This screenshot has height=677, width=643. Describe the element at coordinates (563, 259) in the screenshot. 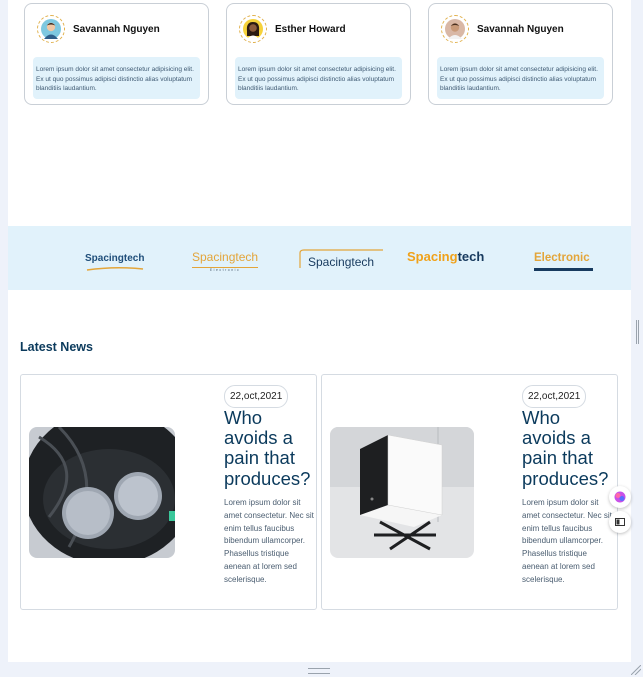

I see `brand-logo: Electronic` at that location.